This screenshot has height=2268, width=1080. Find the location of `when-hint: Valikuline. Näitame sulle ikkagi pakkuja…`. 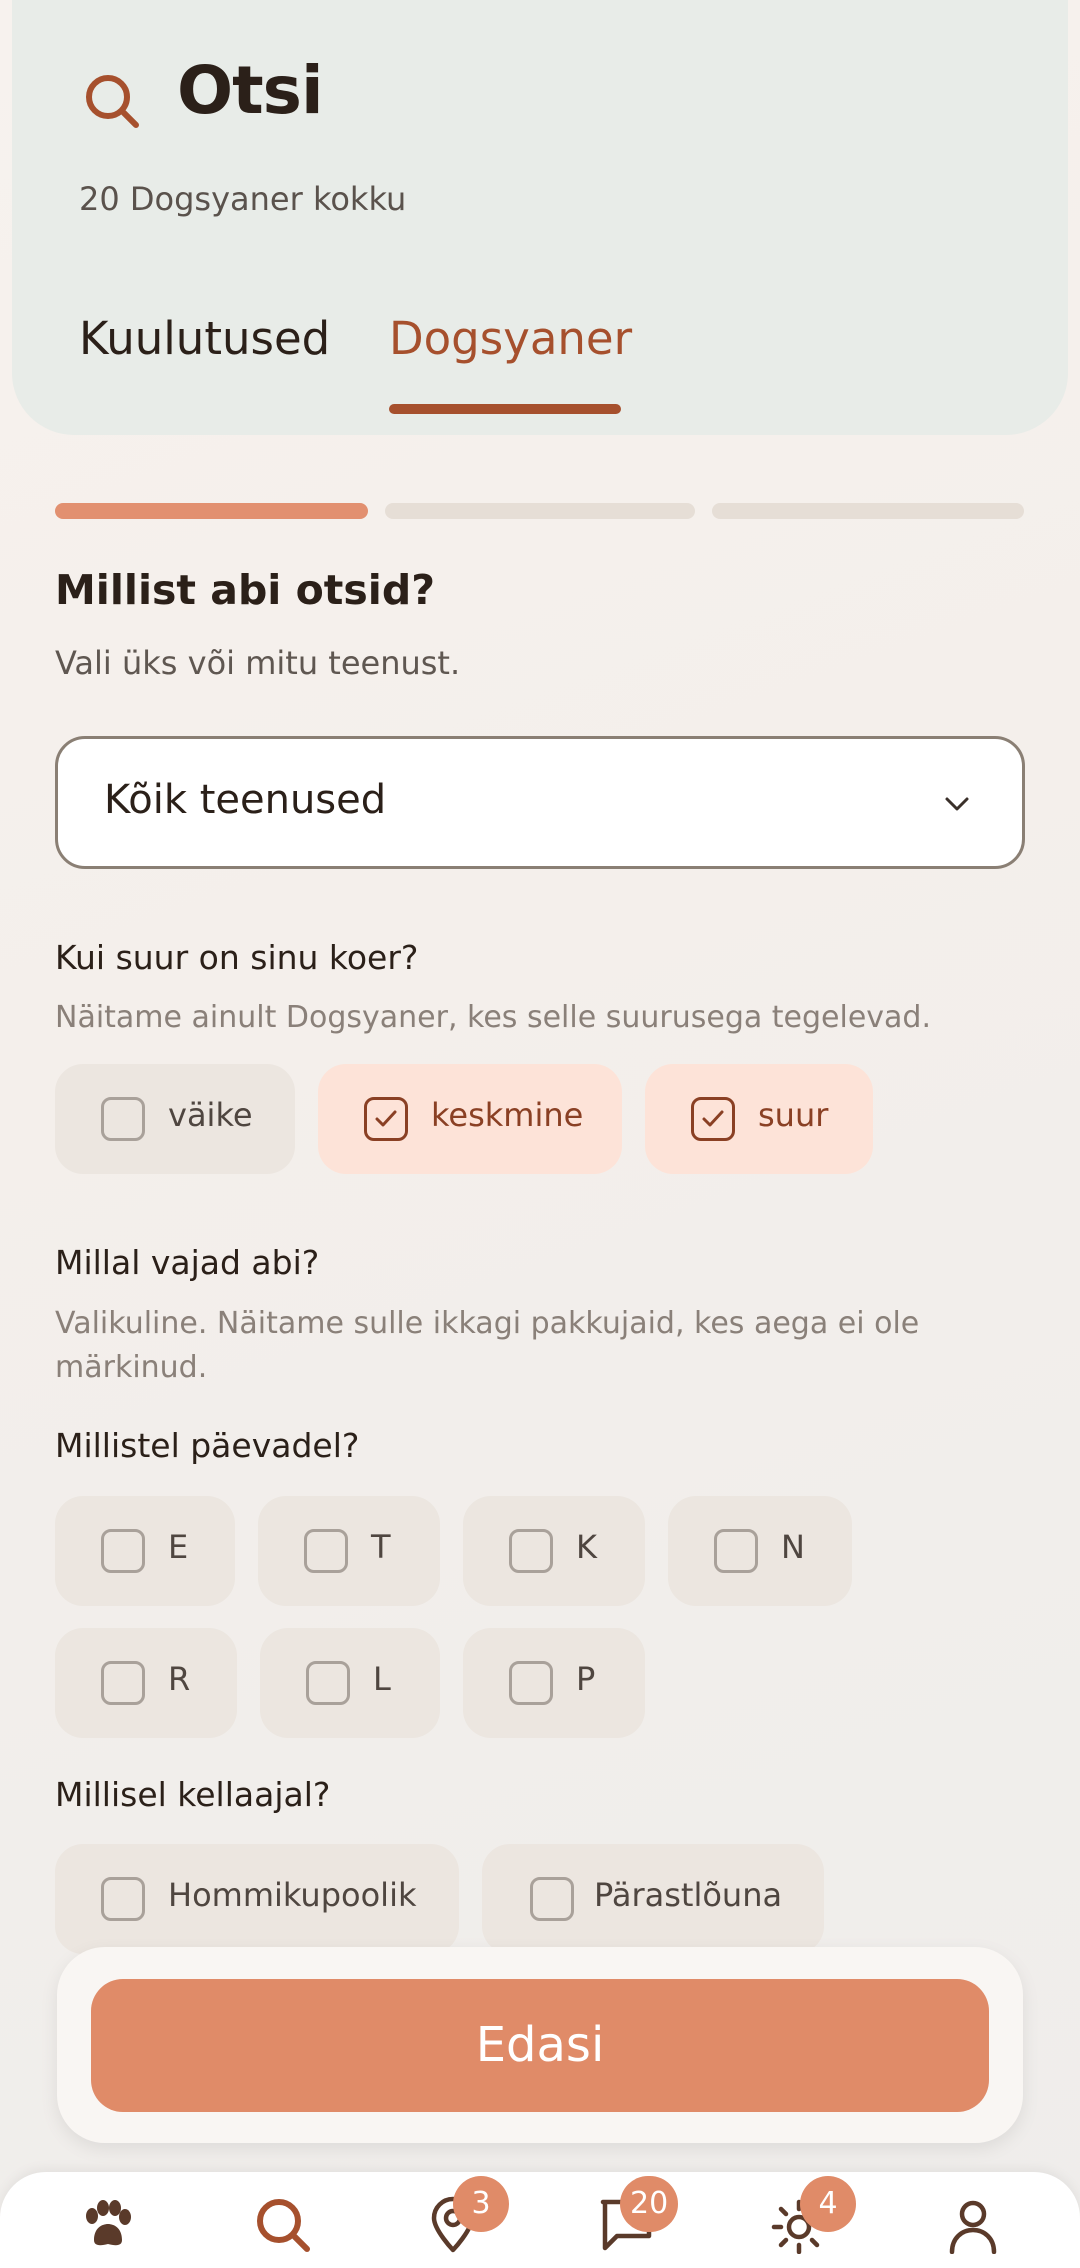

when-hint: Valikuline. Näitame sulle ikkagi pakkuja… is located at coordinates (487, 1345).